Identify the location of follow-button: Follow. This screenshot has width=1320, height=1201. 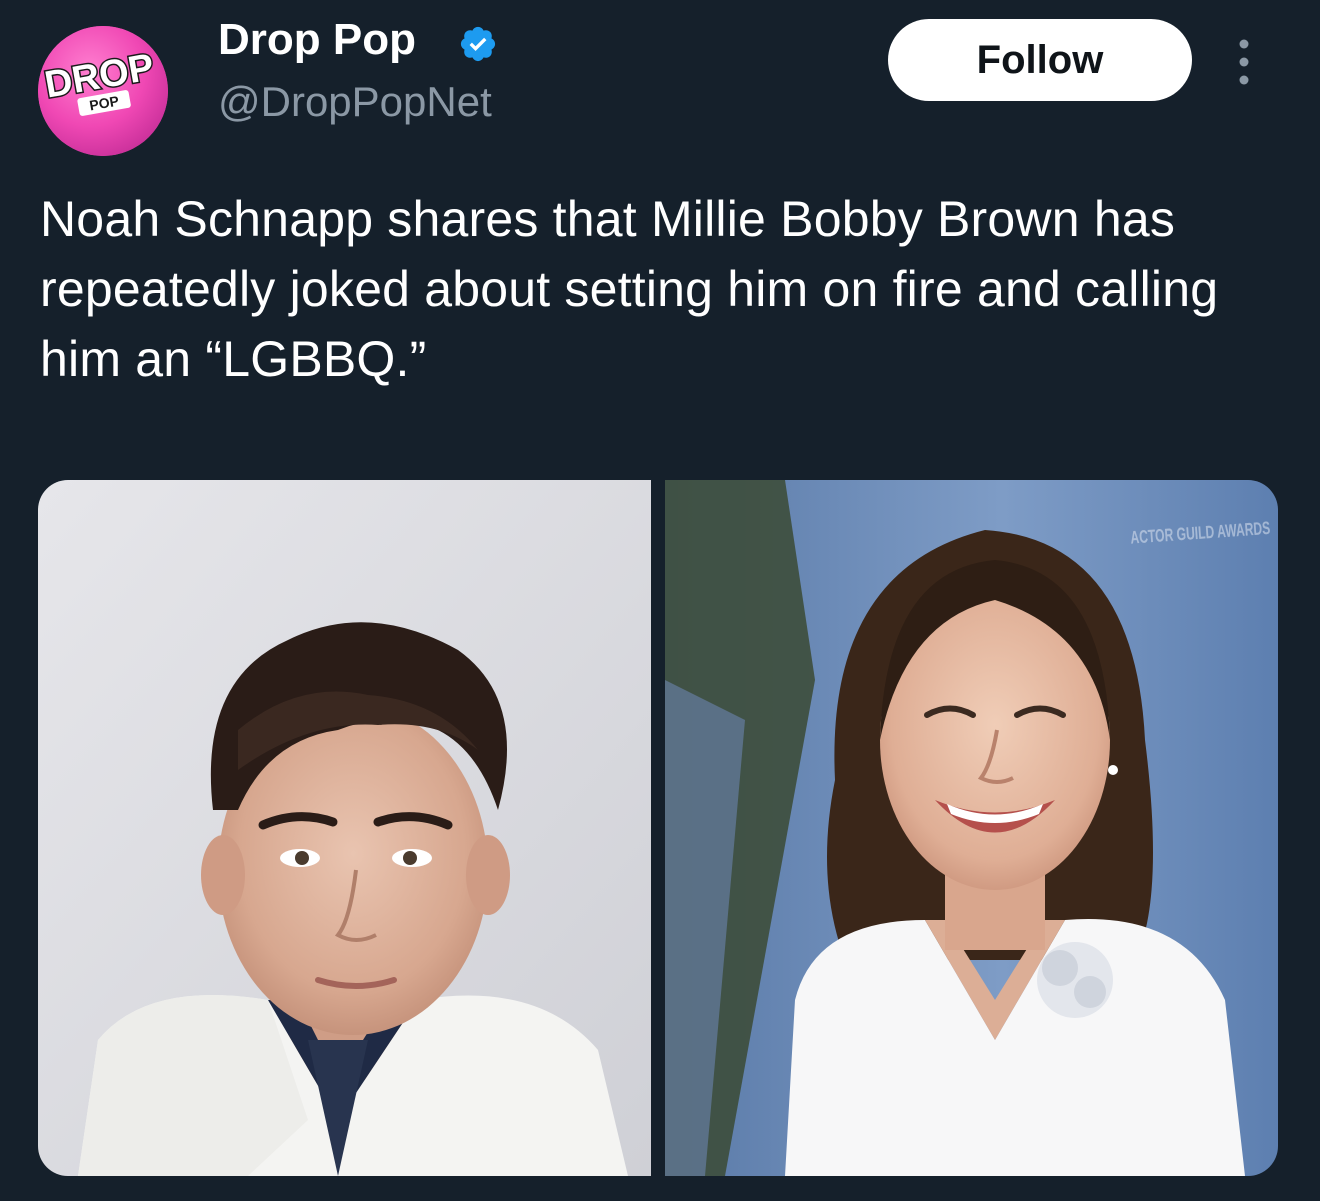
(1040, 60).